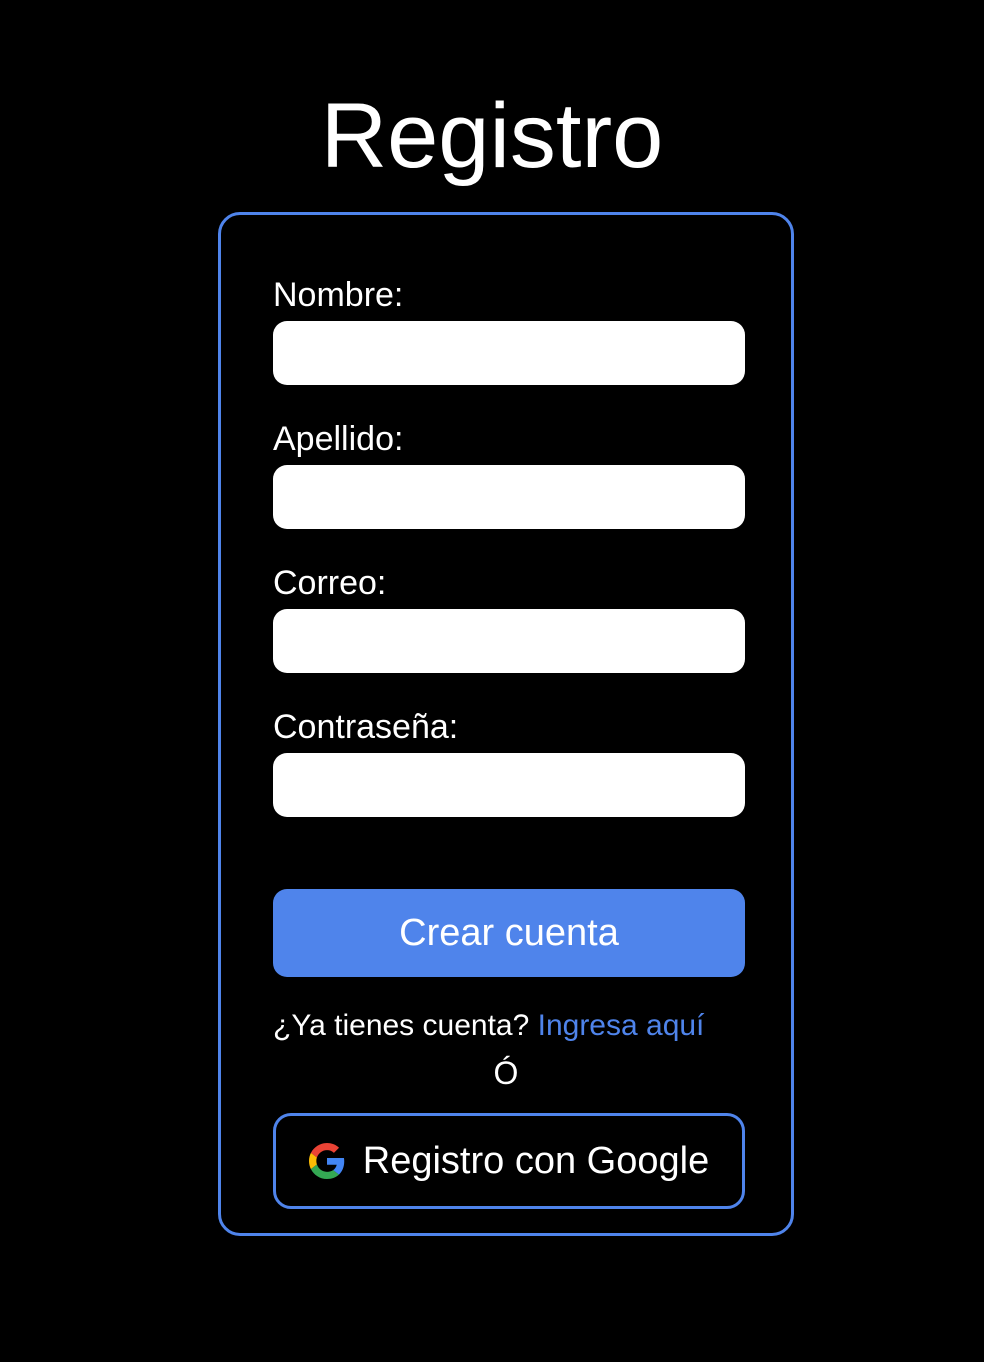 Image resolution: width=984 pixels, height=1362 pixels. I want to click on password-input, so click(509, 785).